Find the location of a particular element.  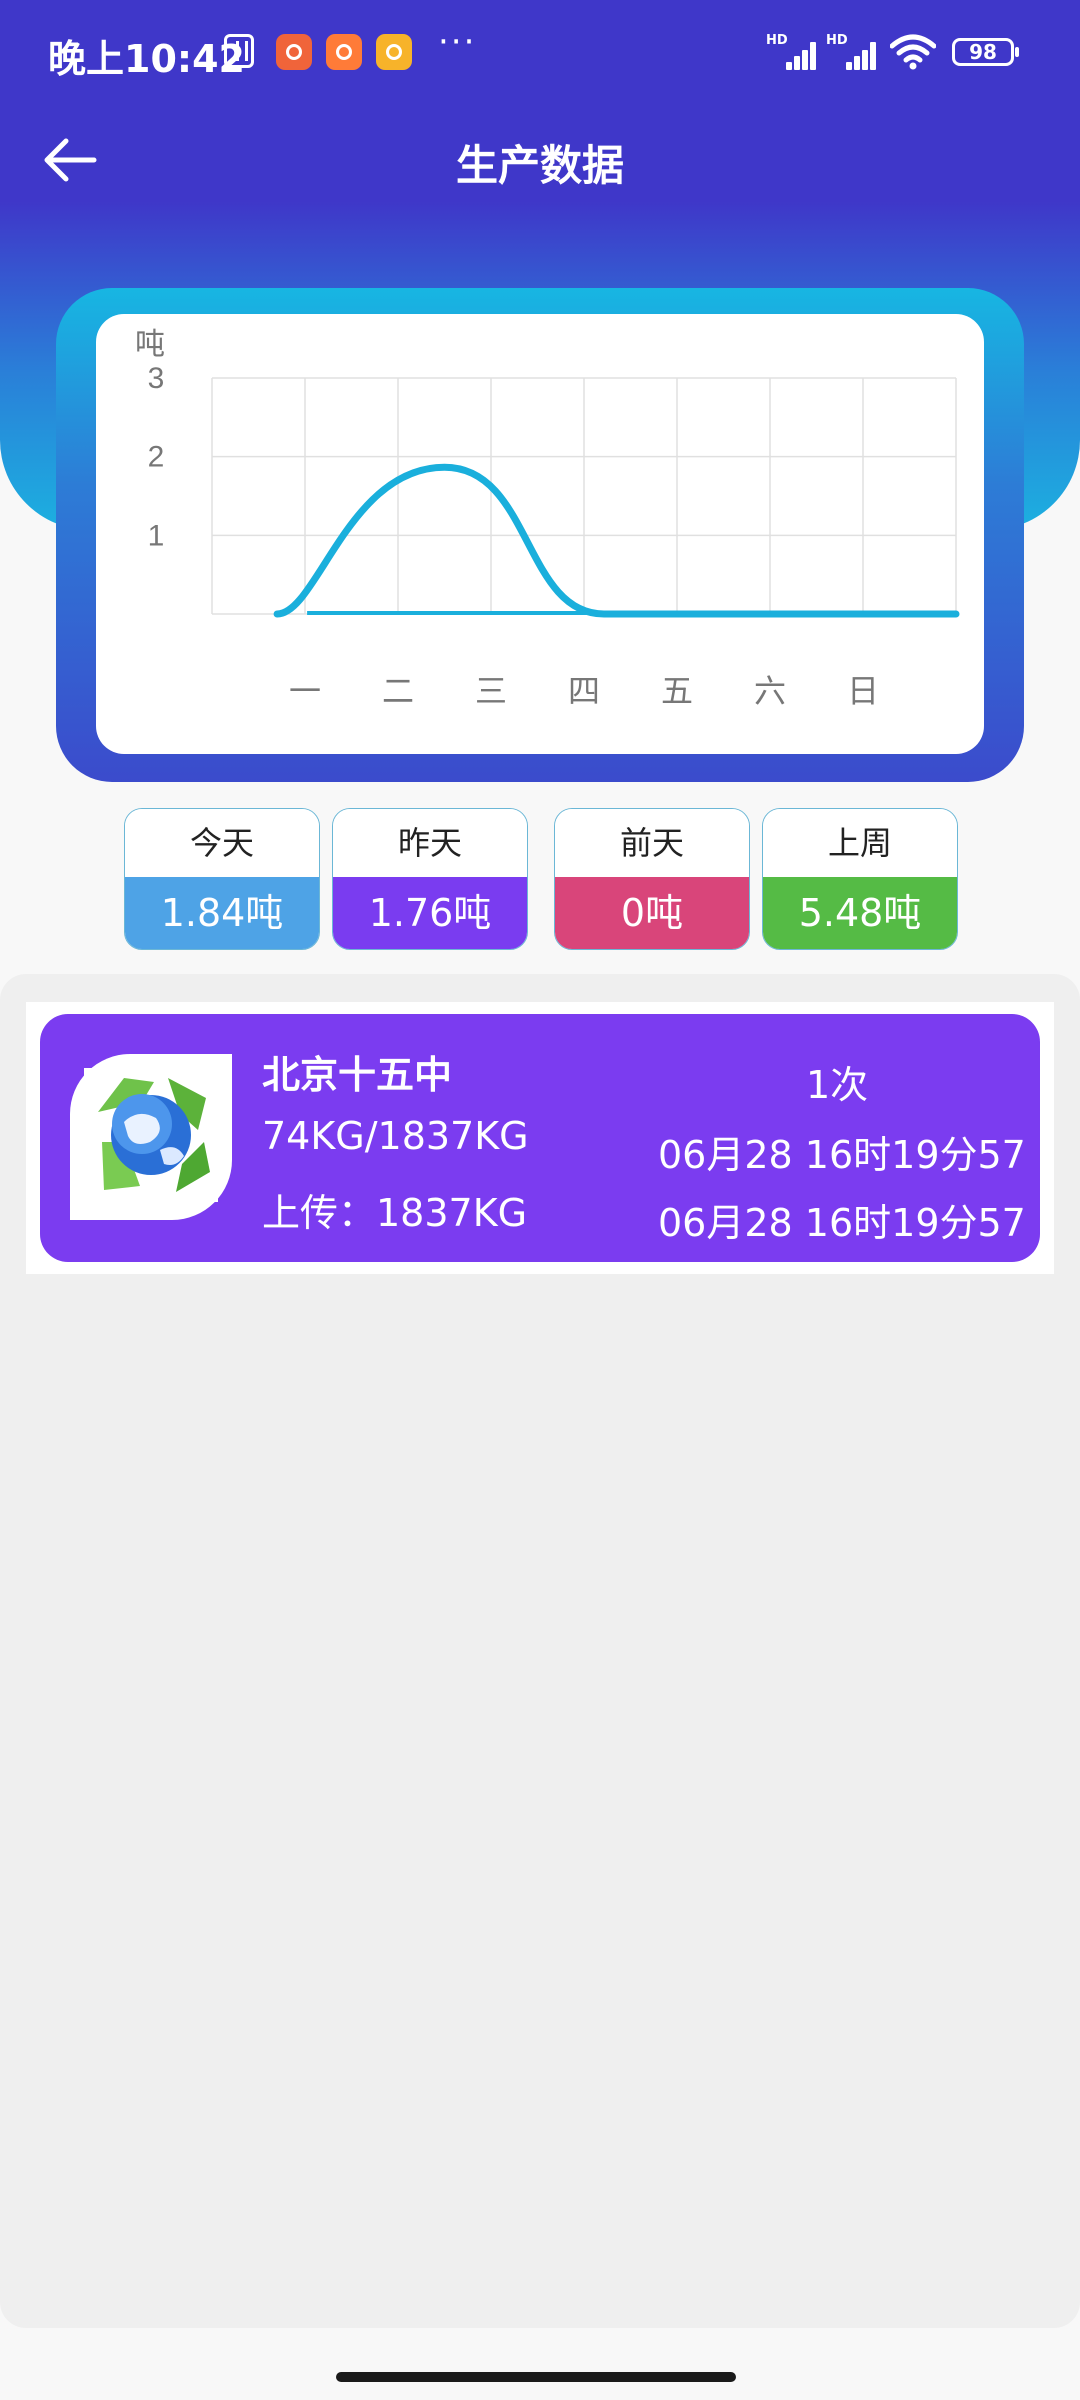

x-tick-label: 一 is located at coordinates (305, 691).